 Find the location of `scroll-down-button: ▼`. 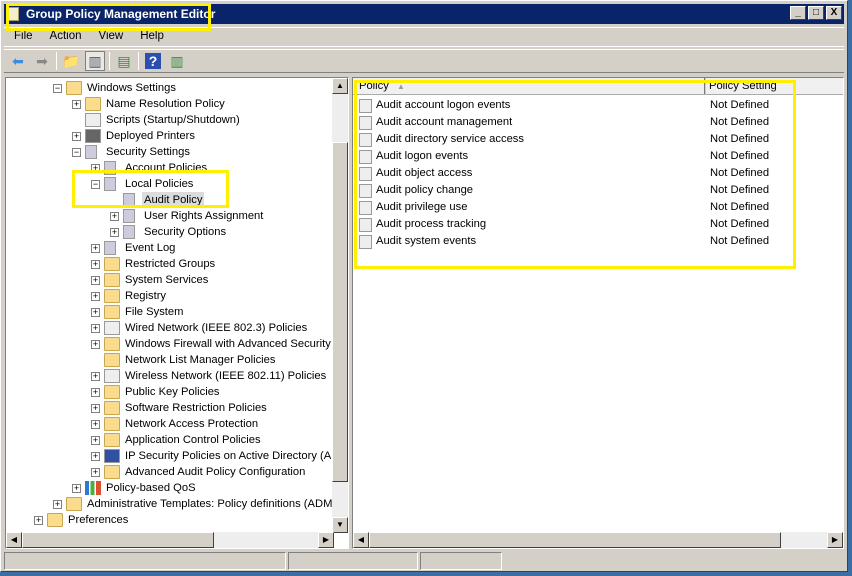

scroll-down-button: ▼ is located at coordinates (340, 525).